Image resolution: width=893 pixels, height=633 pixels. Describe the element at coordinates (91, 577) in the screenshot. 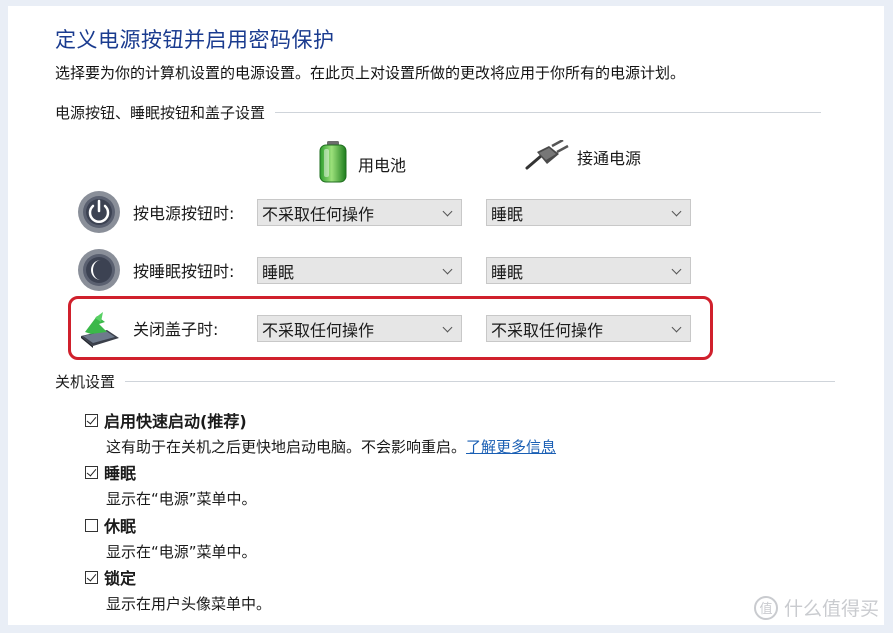

I see `lock-checkbox` at that location.